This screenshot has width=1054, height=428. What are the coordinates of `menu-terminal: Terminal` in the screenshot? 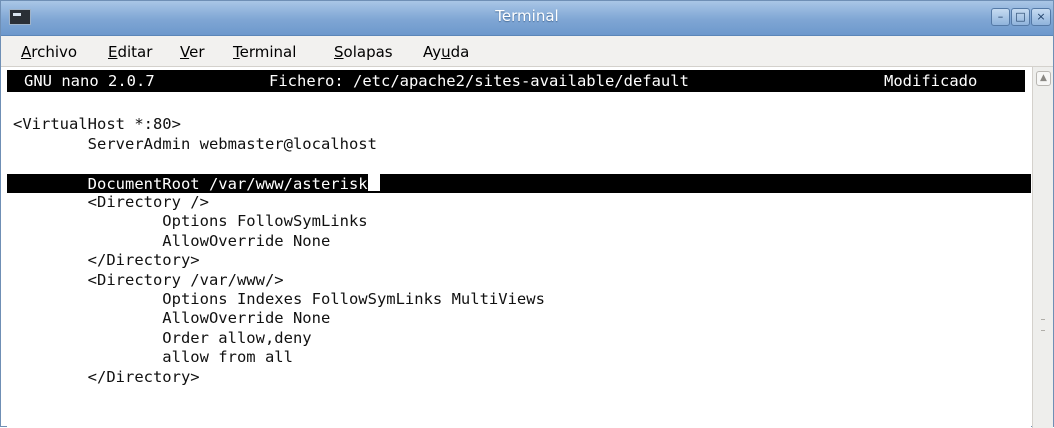 It's located at (264, 52).